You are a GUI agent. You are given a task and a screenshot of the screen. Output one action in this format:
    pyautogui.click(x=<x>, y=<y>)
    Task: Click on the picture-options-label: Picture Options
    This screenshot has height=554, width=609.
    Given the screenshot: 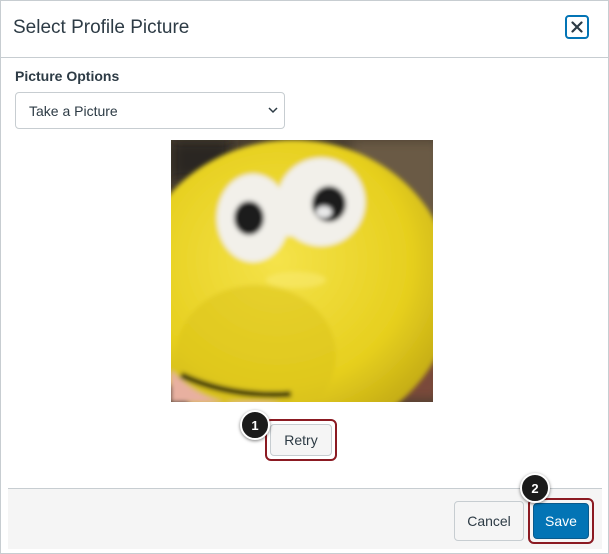 What is the action you would take?
    pyautogui.click(x=67, y=76)
    